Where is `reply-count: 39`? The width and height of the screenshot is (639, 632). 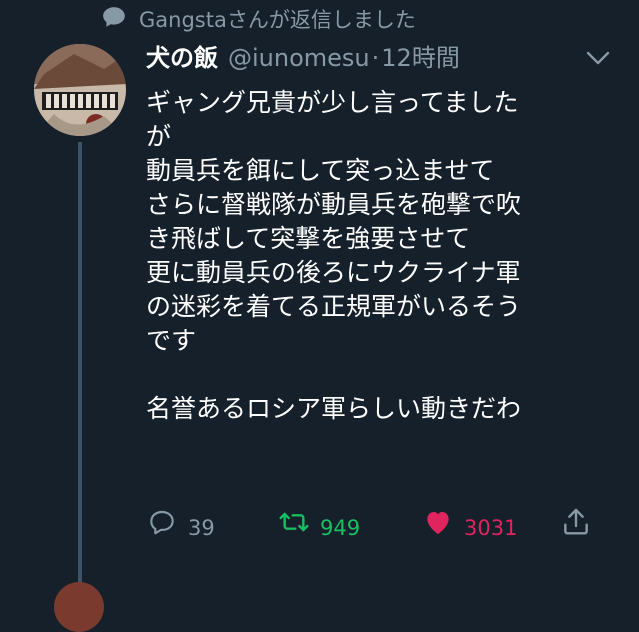
reply-count: 39 is located at coordinates (201, 527).